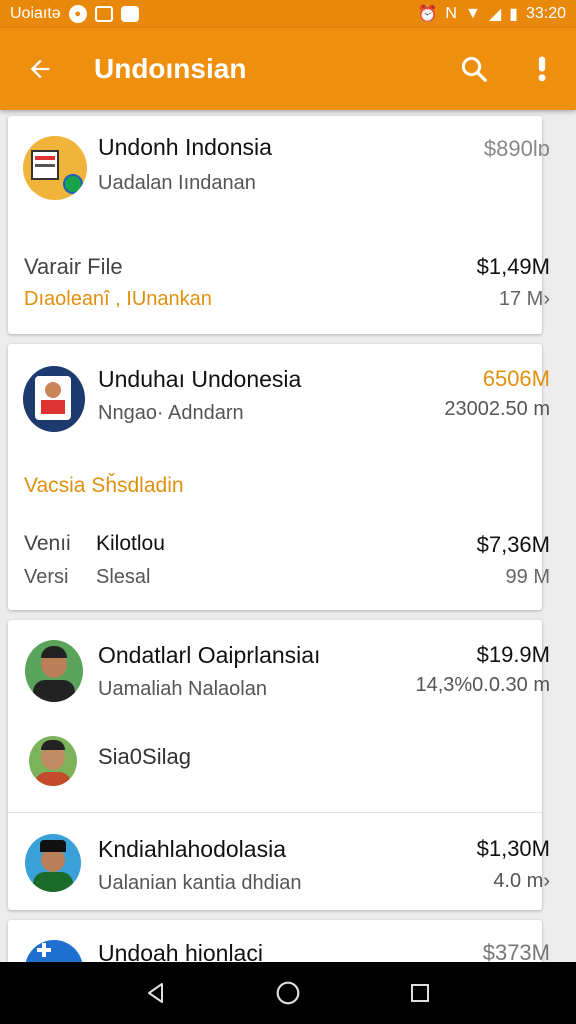 The width and height of the screenshot is (576, 1024). What do you see at coordinates (288, 69) in the screenshot?
I see `app-bar: Undoınsian` at bounding box center [288, 69].